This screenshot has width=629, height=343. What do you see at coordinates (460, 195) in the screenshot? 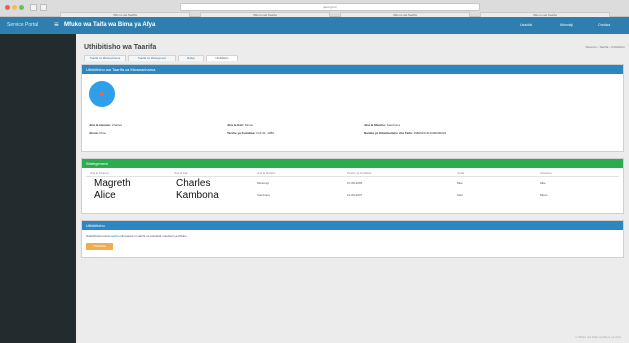
I see `dependent-gender: Kike` at bounding box center [460, 195].